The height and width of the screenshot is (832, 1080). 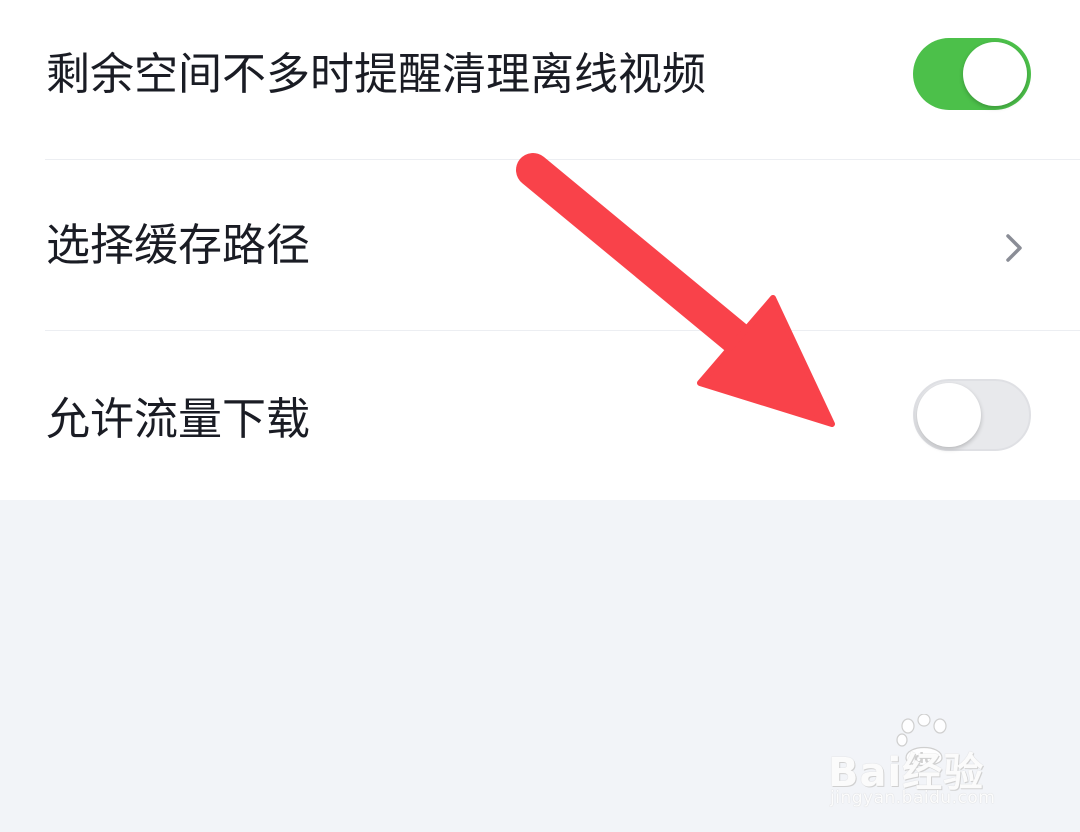 What do you see at coordinates (924, 759) in the screenshot?
I see `paw-text: du` at bounding box center [924, 759].